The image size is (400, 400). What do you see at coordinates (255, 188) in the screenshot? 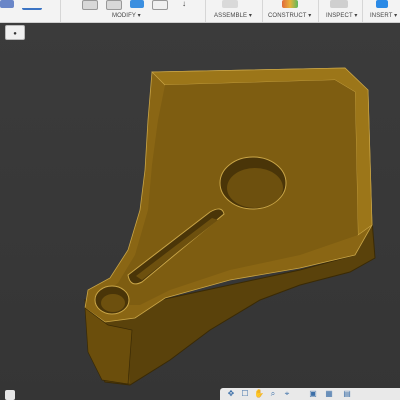
I see `large-hole-inner` at bounding box center [255, 188].